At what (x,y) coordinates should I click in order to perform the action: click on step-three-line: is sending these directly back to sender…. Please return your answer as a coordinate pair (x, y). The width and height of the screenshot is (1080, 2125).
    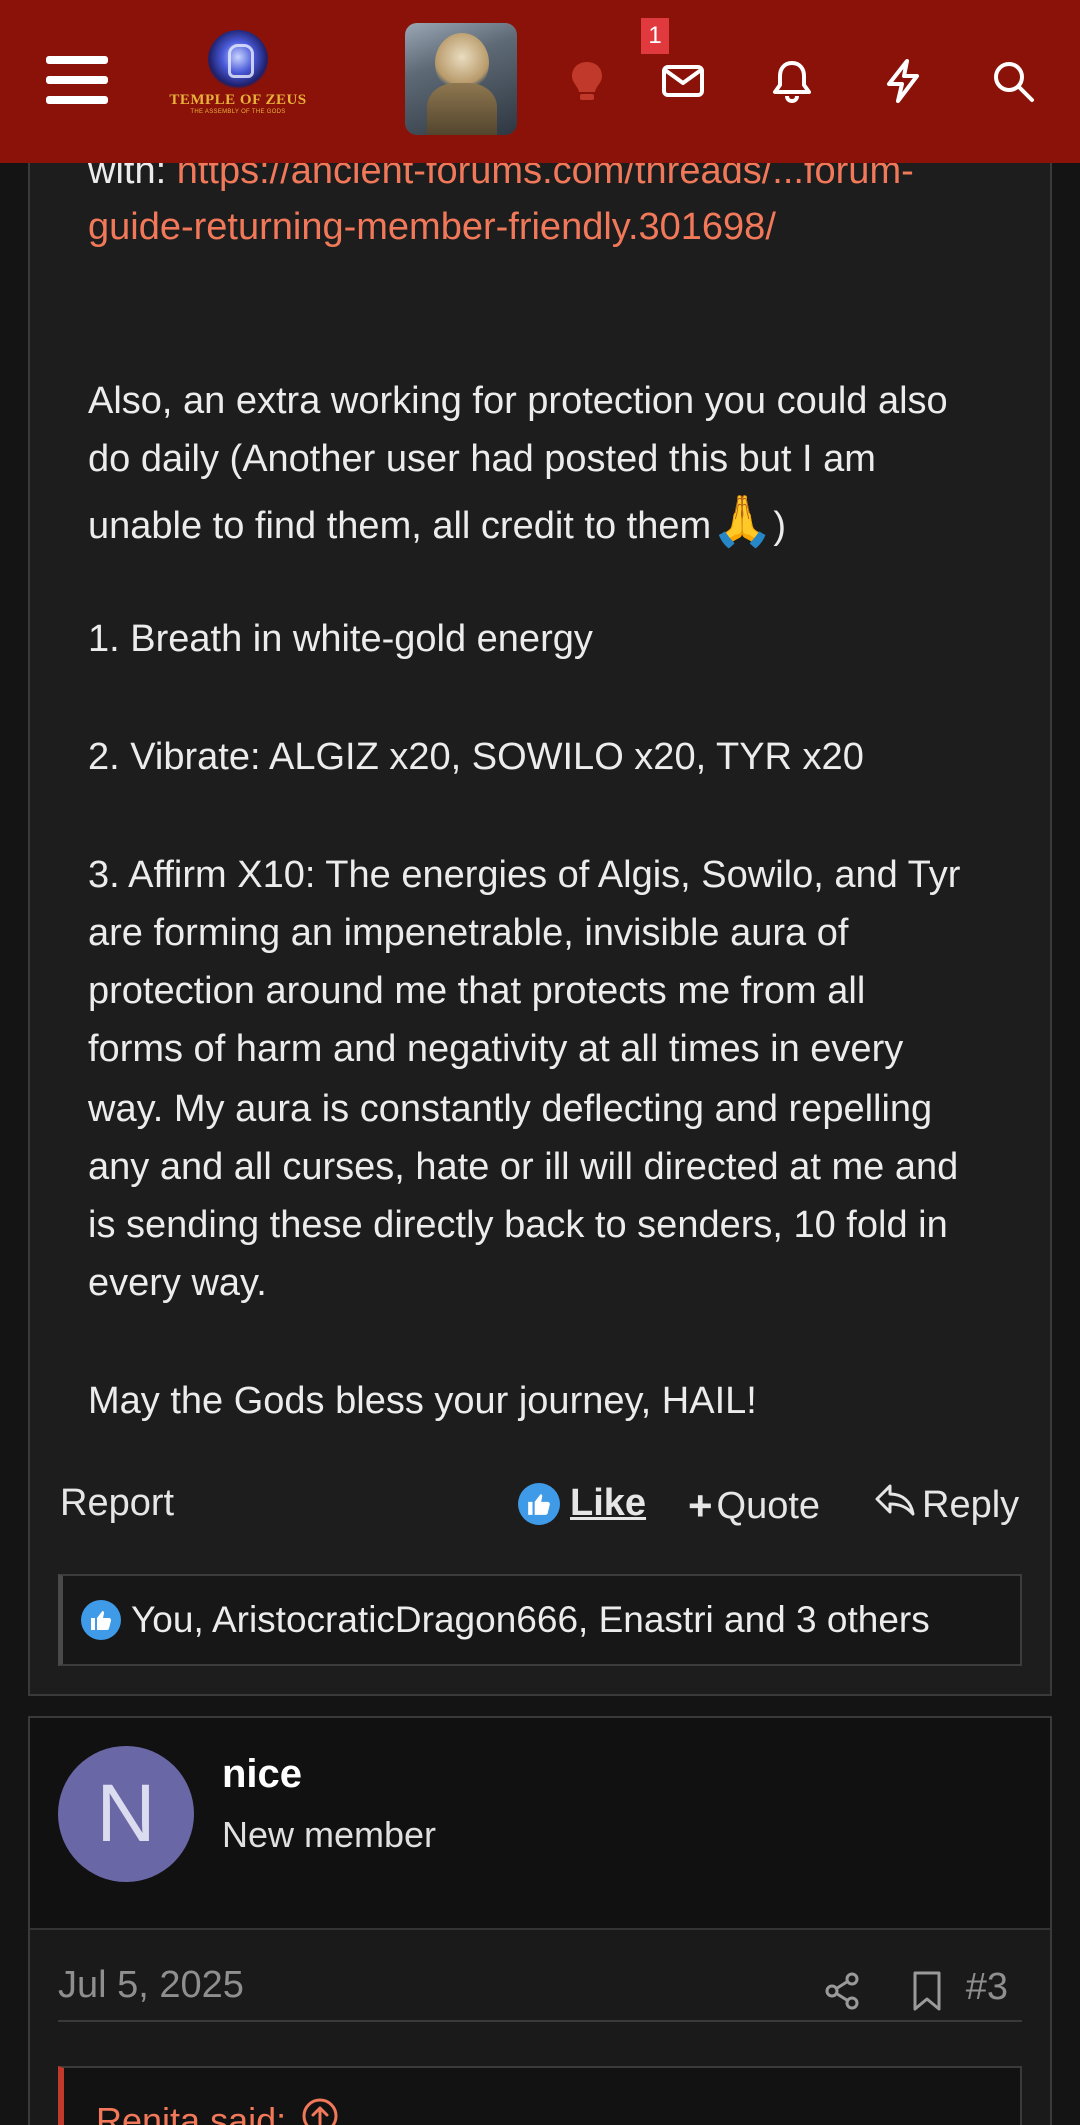
    Looking at the image, I should click on (518, 1225).